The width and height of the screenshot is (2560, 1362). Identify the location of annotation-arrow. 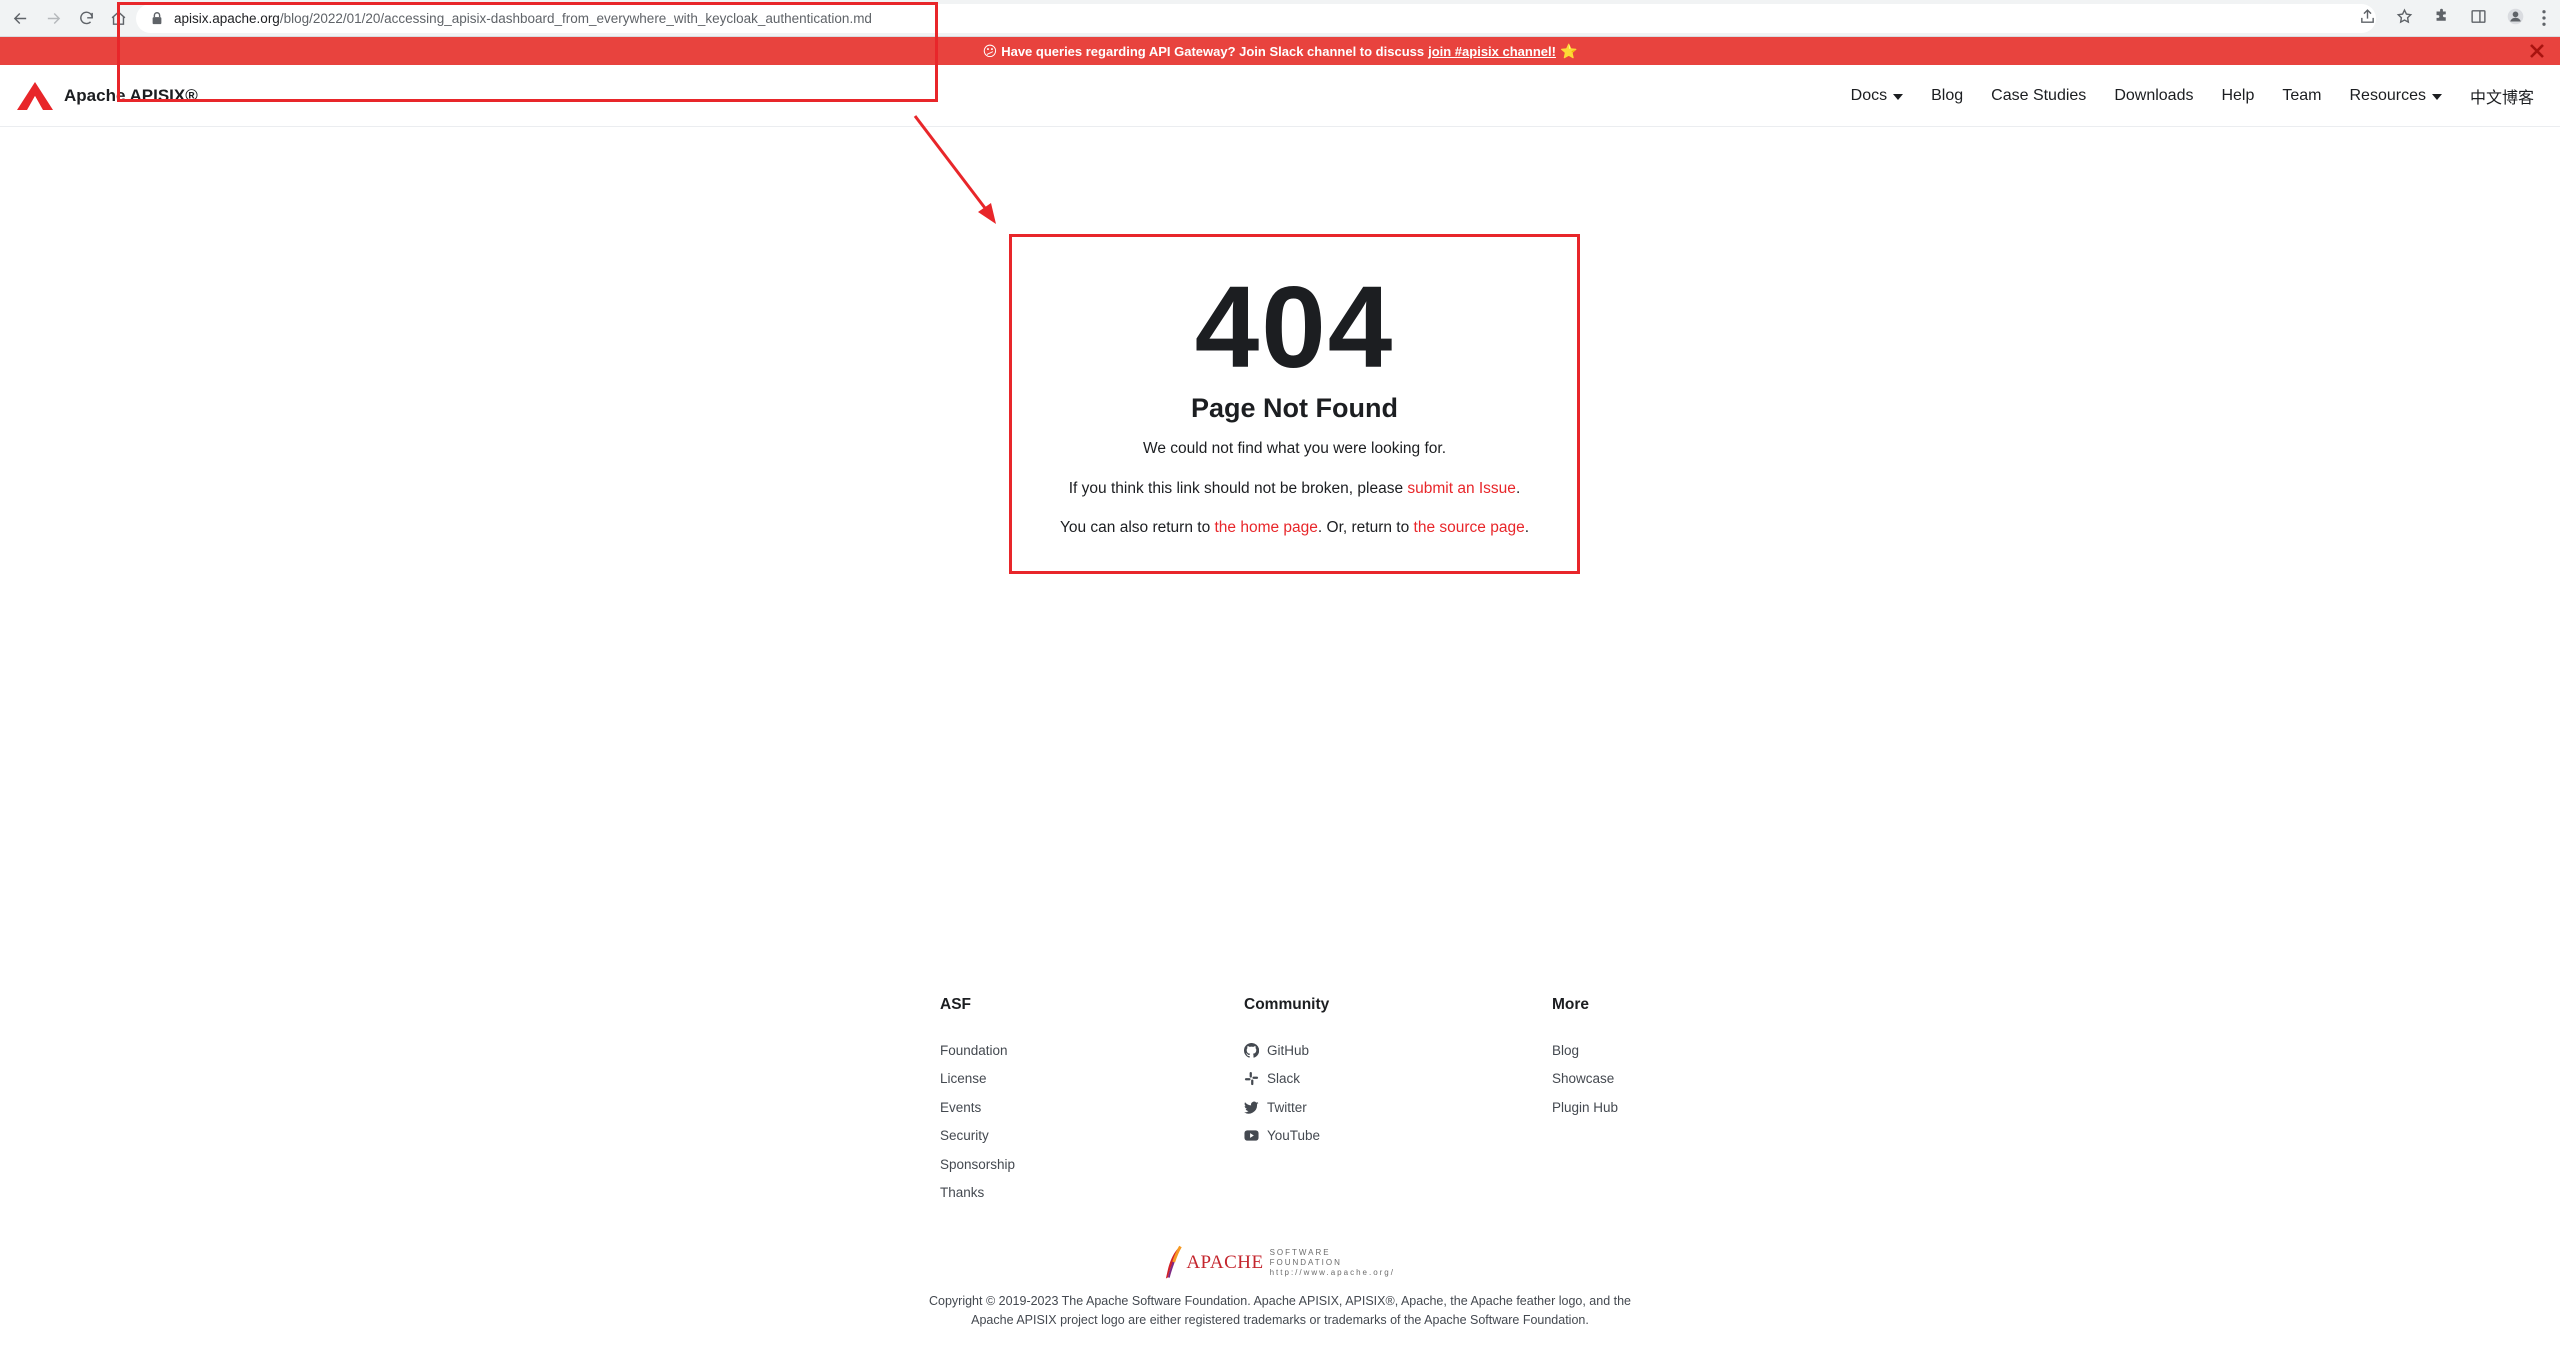
(954, 169).